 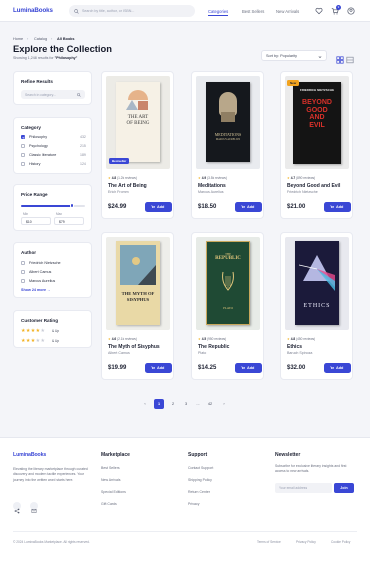 I want to click on newsletter-email-input: Your email address, so click(x=303, y=488).